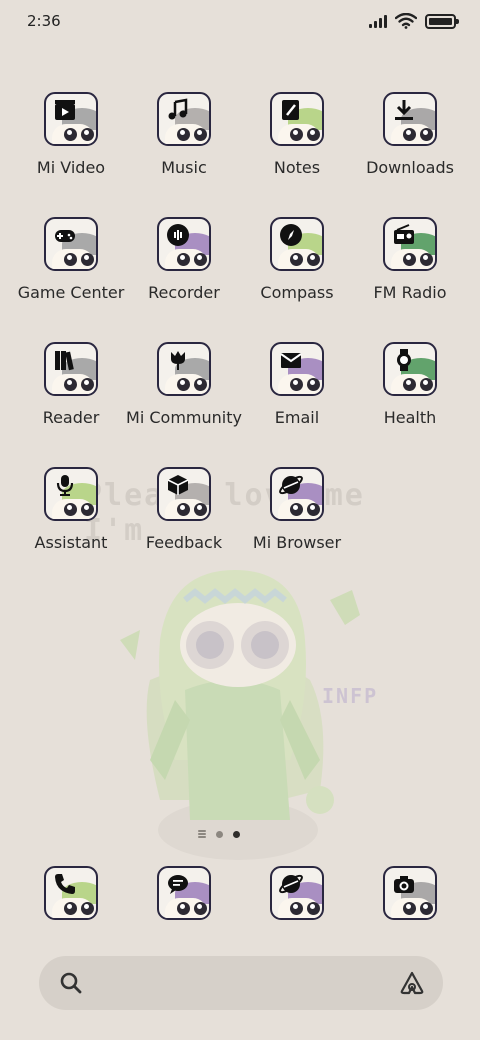 This screenshot has height=1040, width=480. I want to click on signal-icon, so click(378, 21).